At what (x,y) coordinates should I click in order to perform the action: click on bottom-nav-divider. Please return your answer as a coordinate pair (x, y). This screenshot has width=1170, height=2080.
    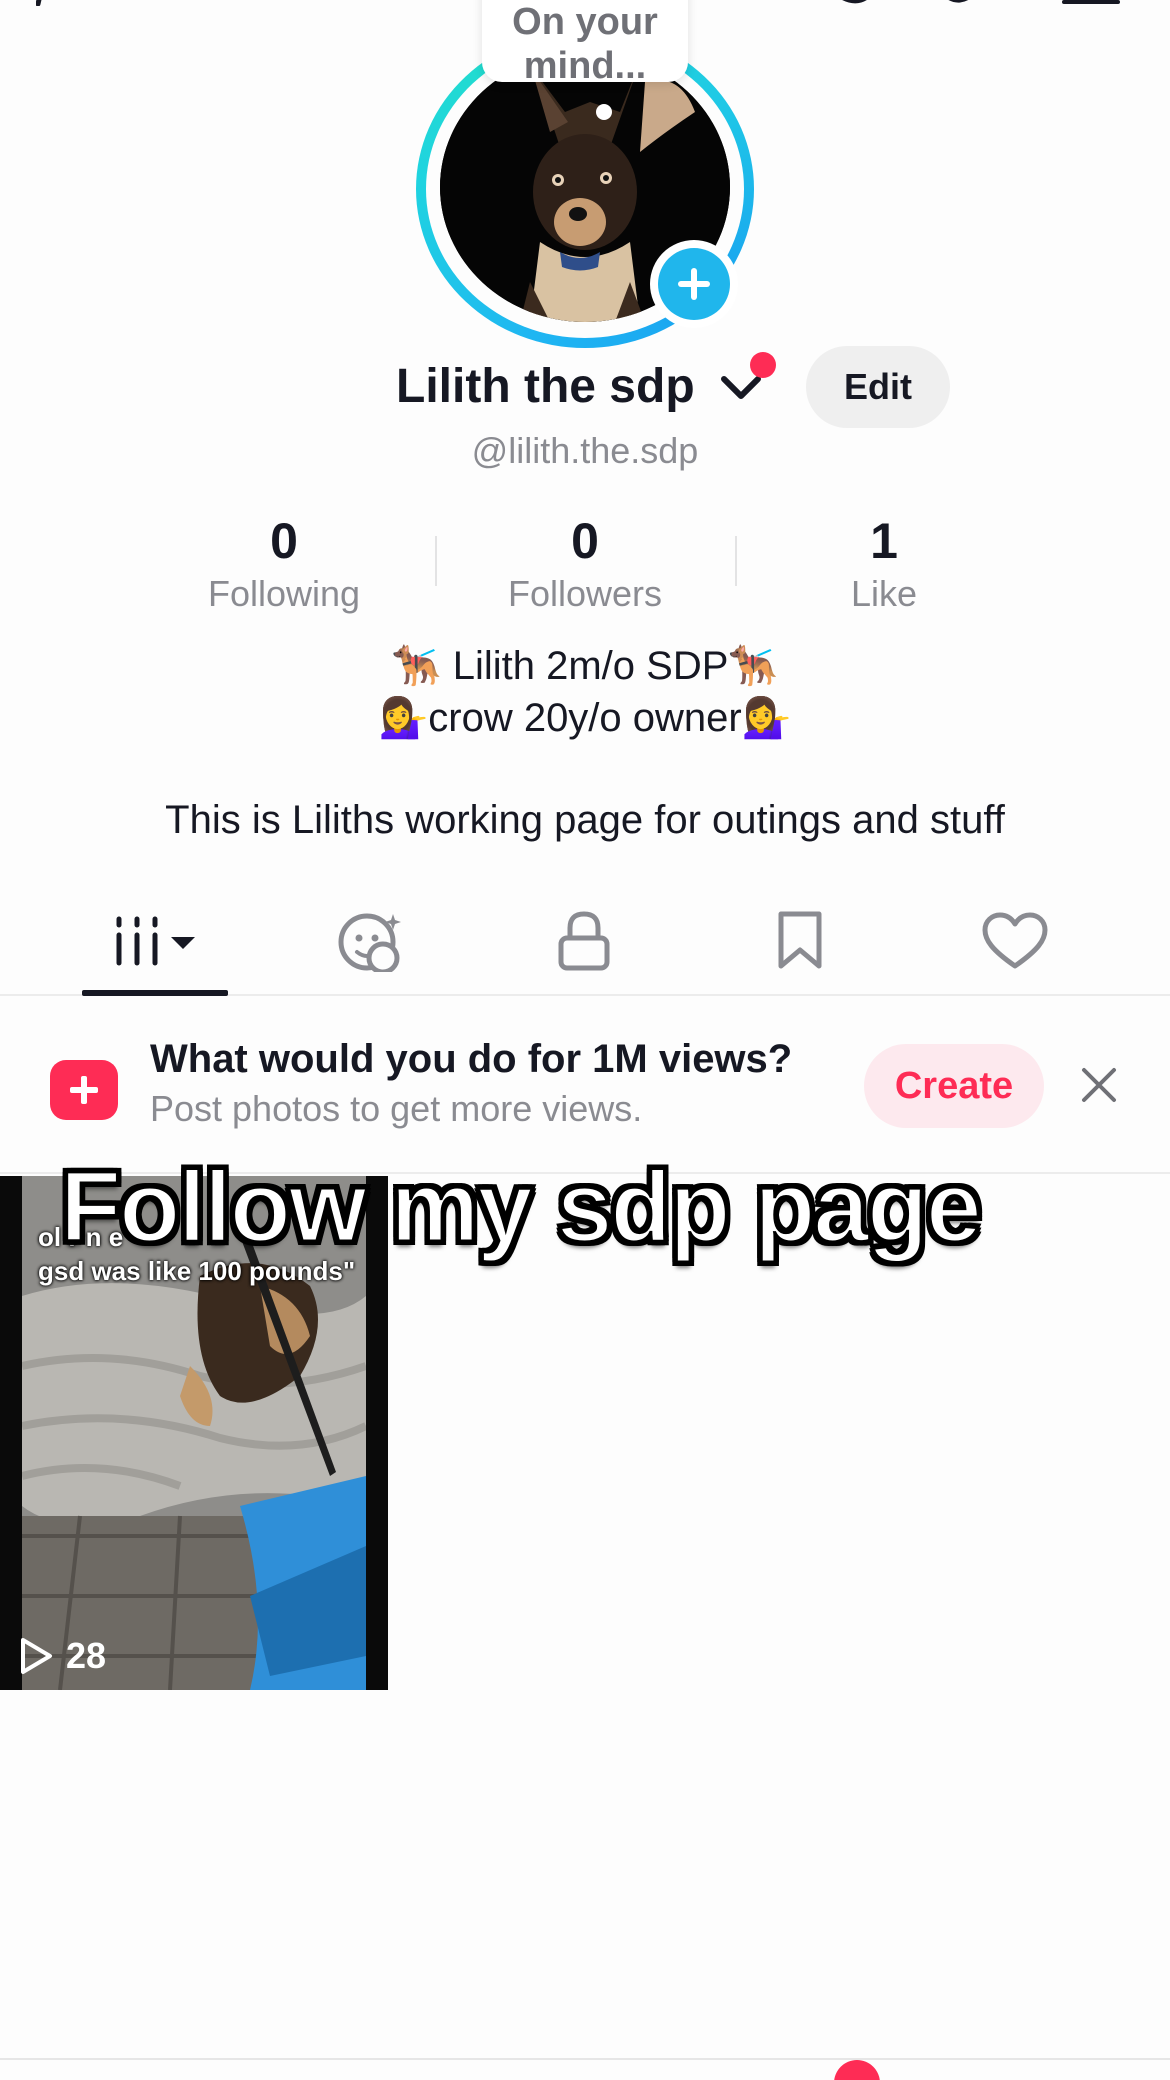
    Looking at the image, I should click on (585, 2059).